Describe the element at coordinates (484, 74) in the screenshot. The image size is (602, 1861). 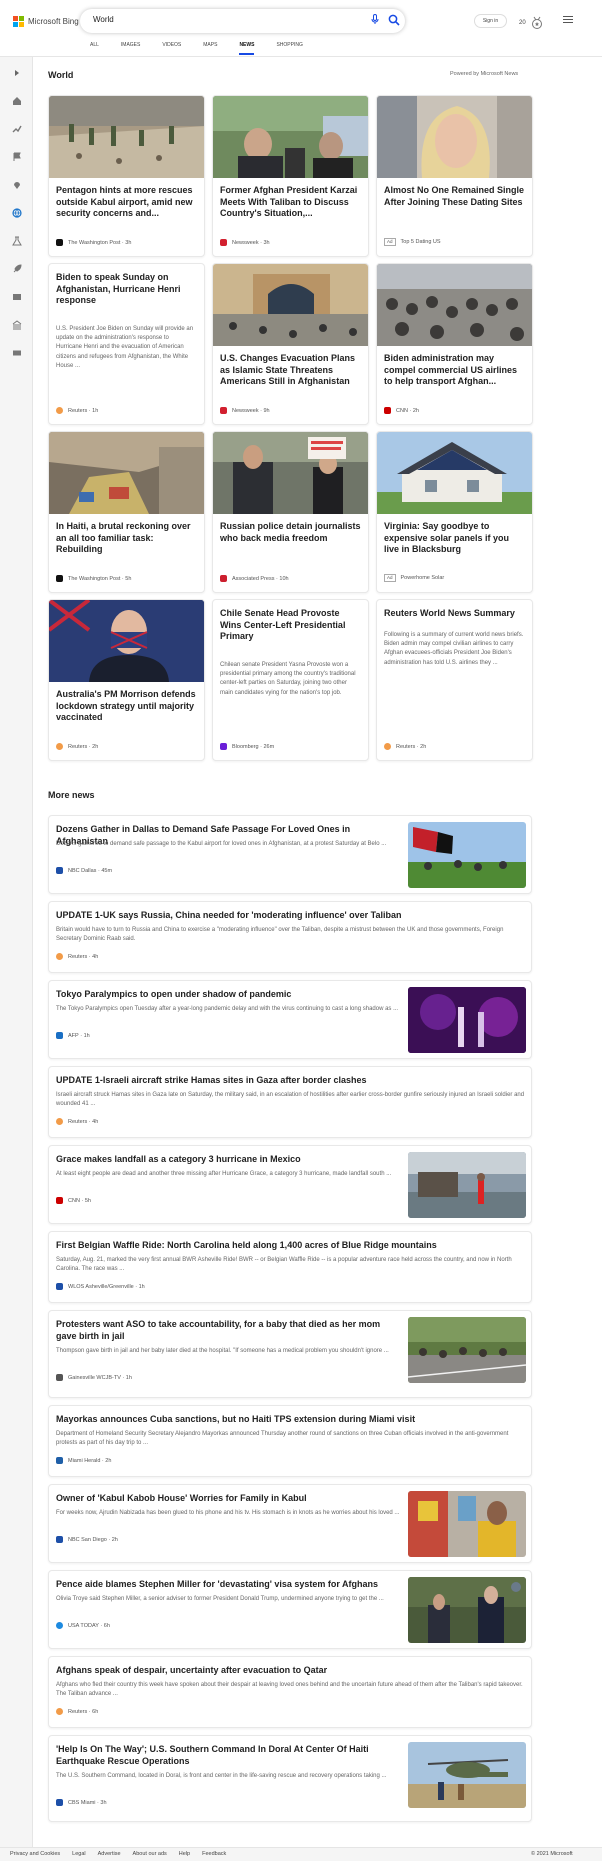
I see `powered-by: Powered by Microsoft News` at that location.